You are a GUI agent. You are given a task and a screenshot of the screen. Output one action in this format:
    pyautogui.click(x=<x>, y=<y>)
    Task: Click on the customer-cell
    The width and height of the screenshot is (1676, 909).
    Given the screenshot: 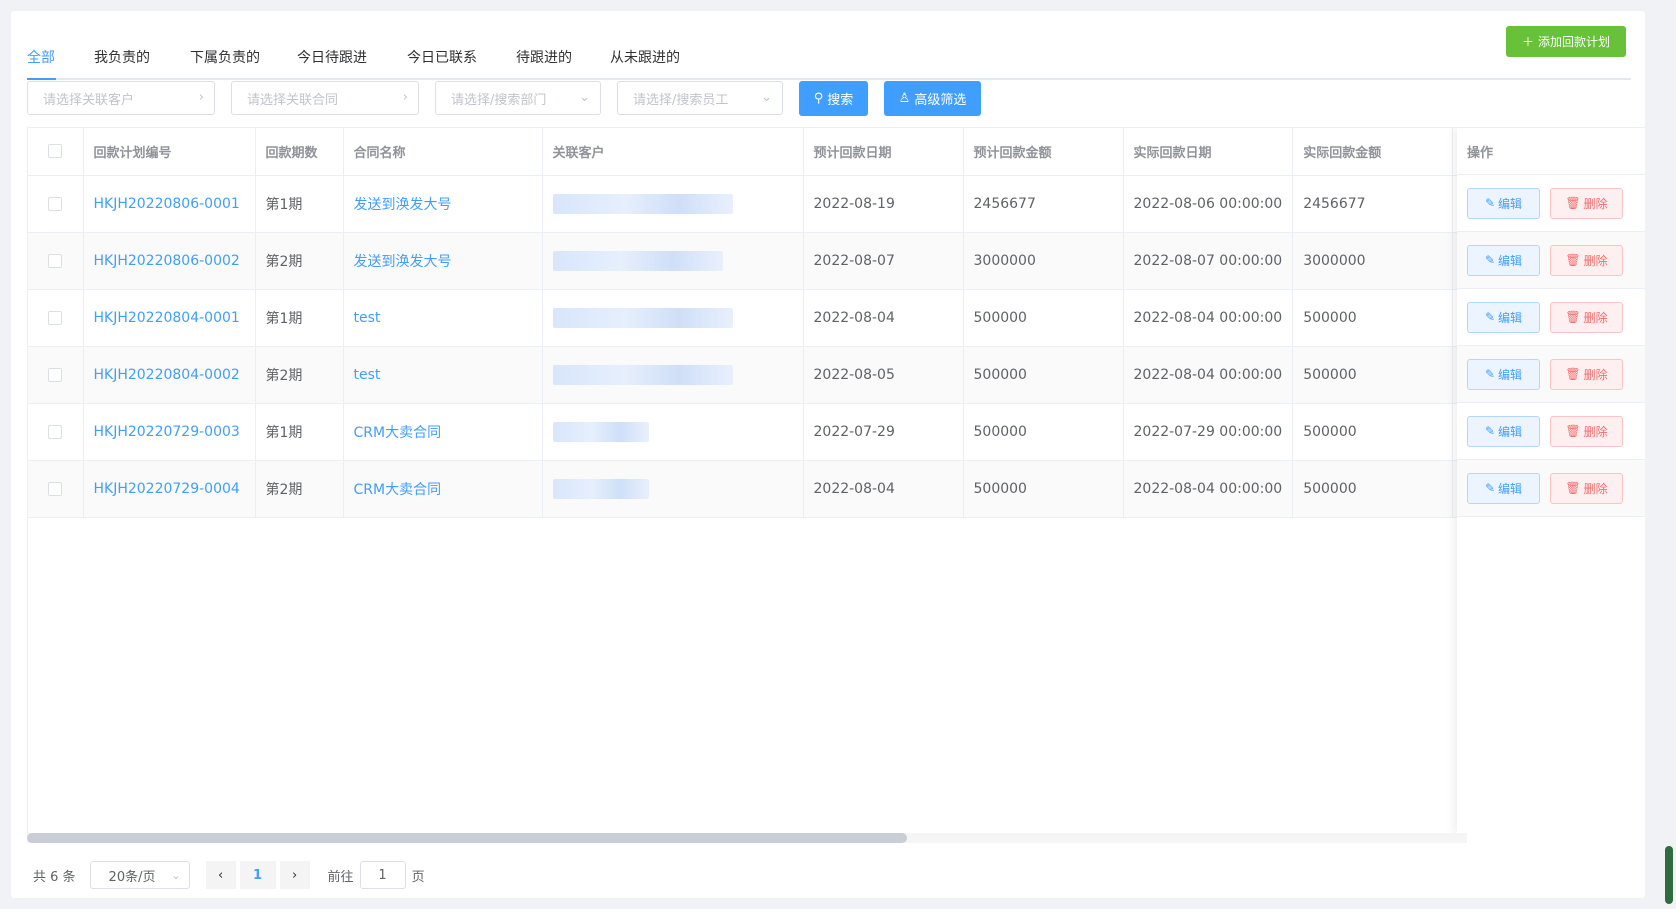 What is the action you would take?
    pyautogui.click(x=673, y=489)
    